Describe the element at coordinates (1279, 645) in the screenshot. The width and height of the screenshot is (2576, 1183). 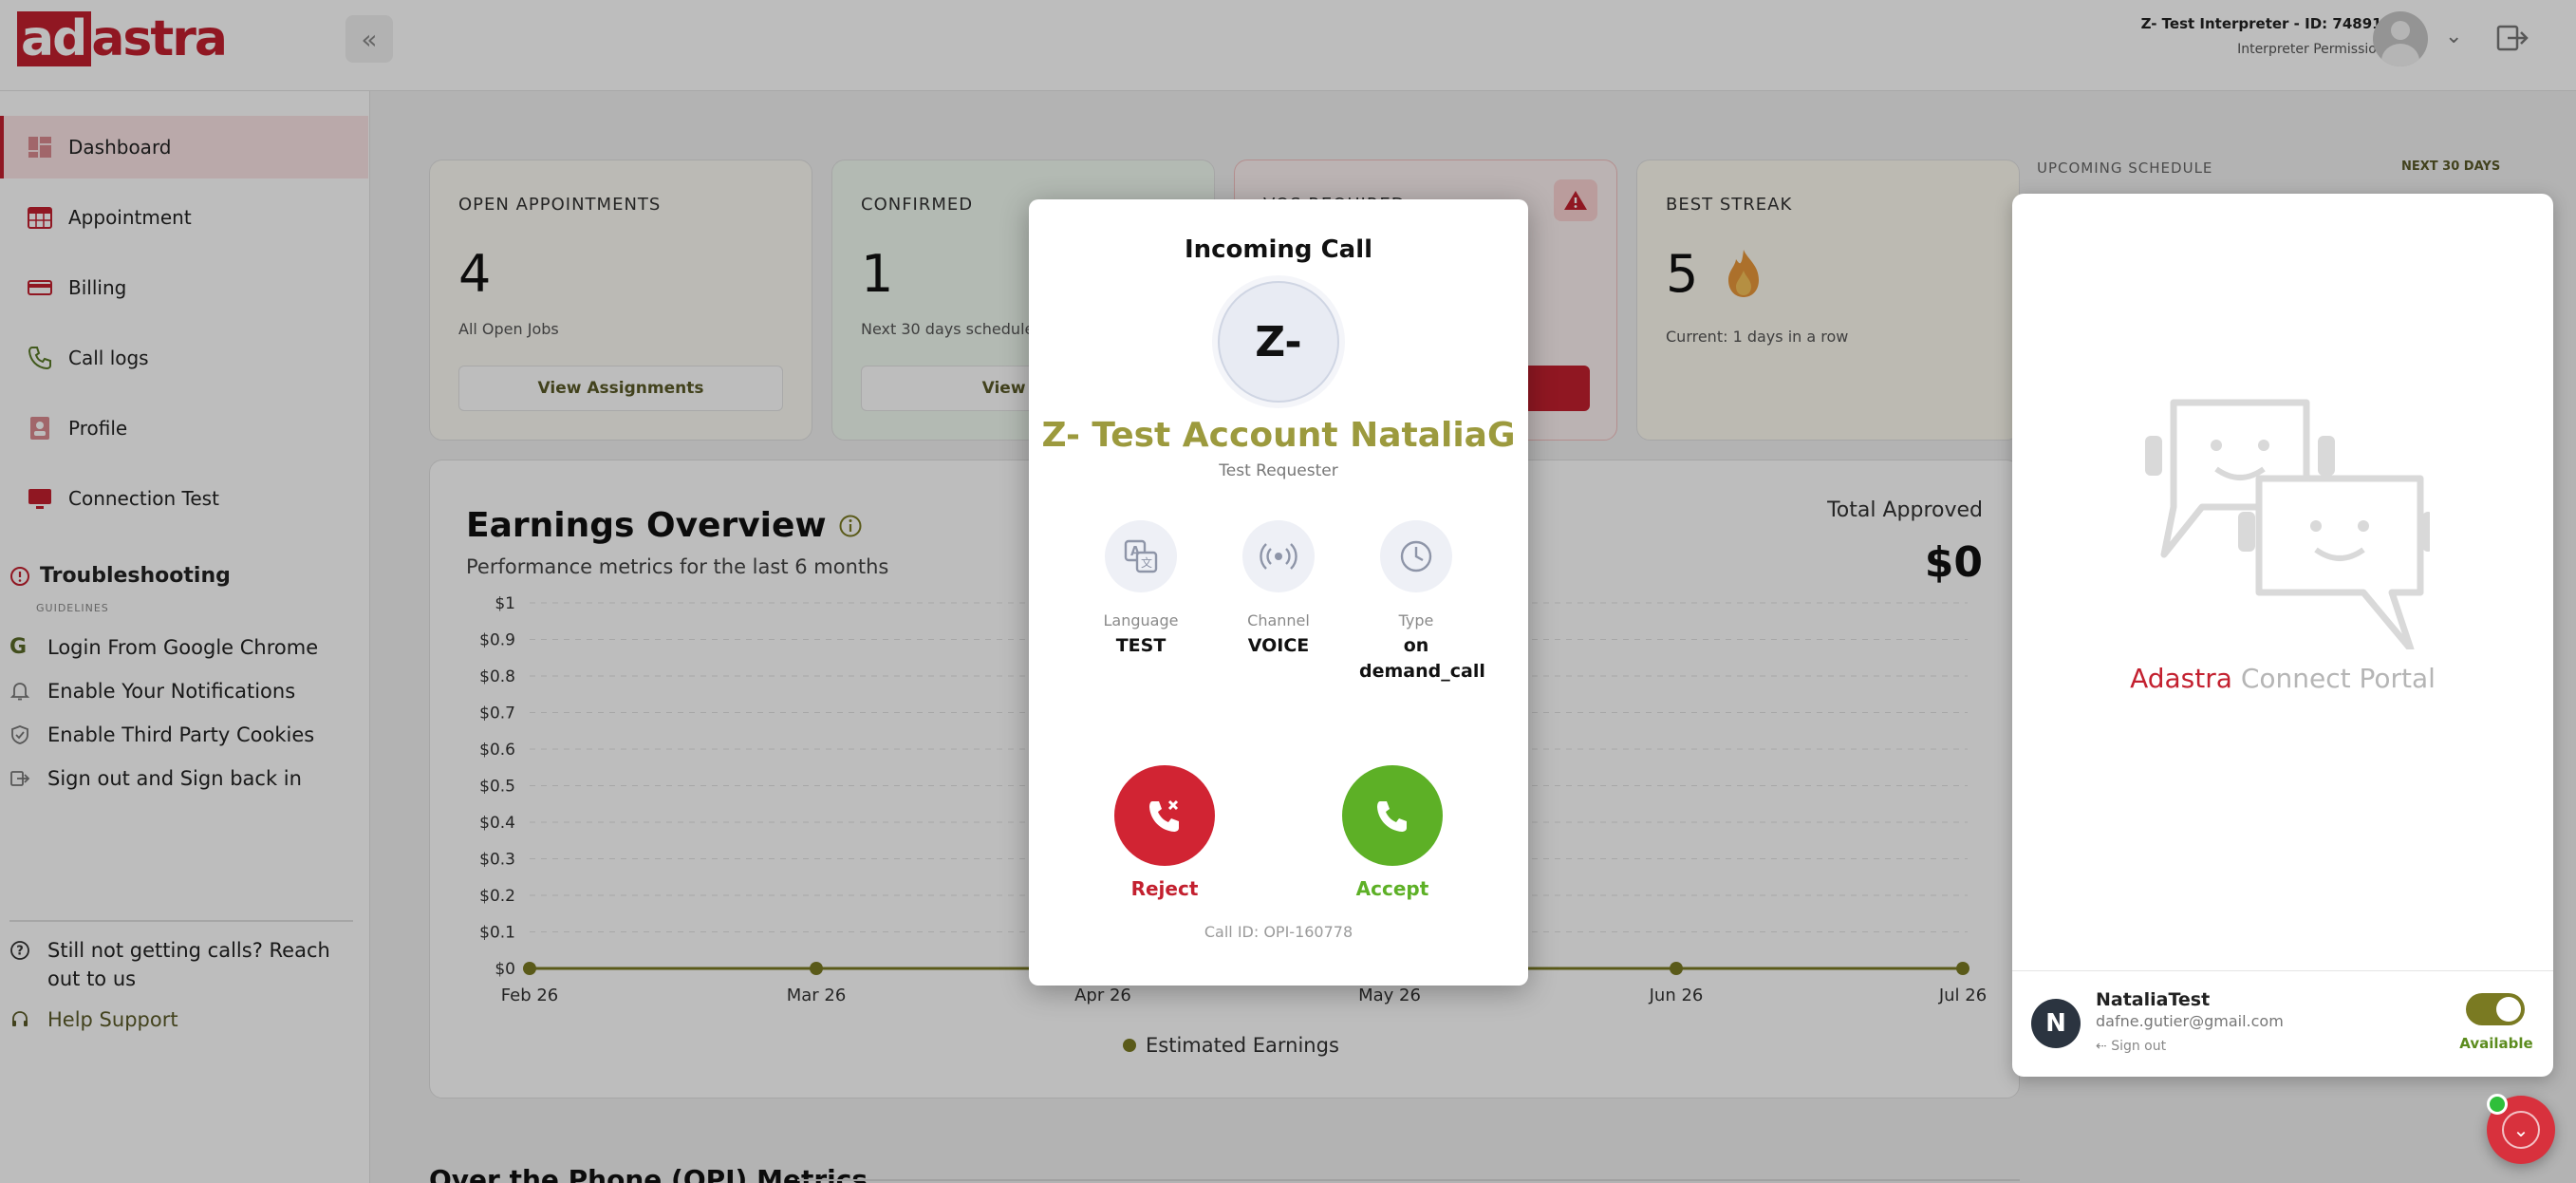
I see `channel-value: VOICE` at that location.